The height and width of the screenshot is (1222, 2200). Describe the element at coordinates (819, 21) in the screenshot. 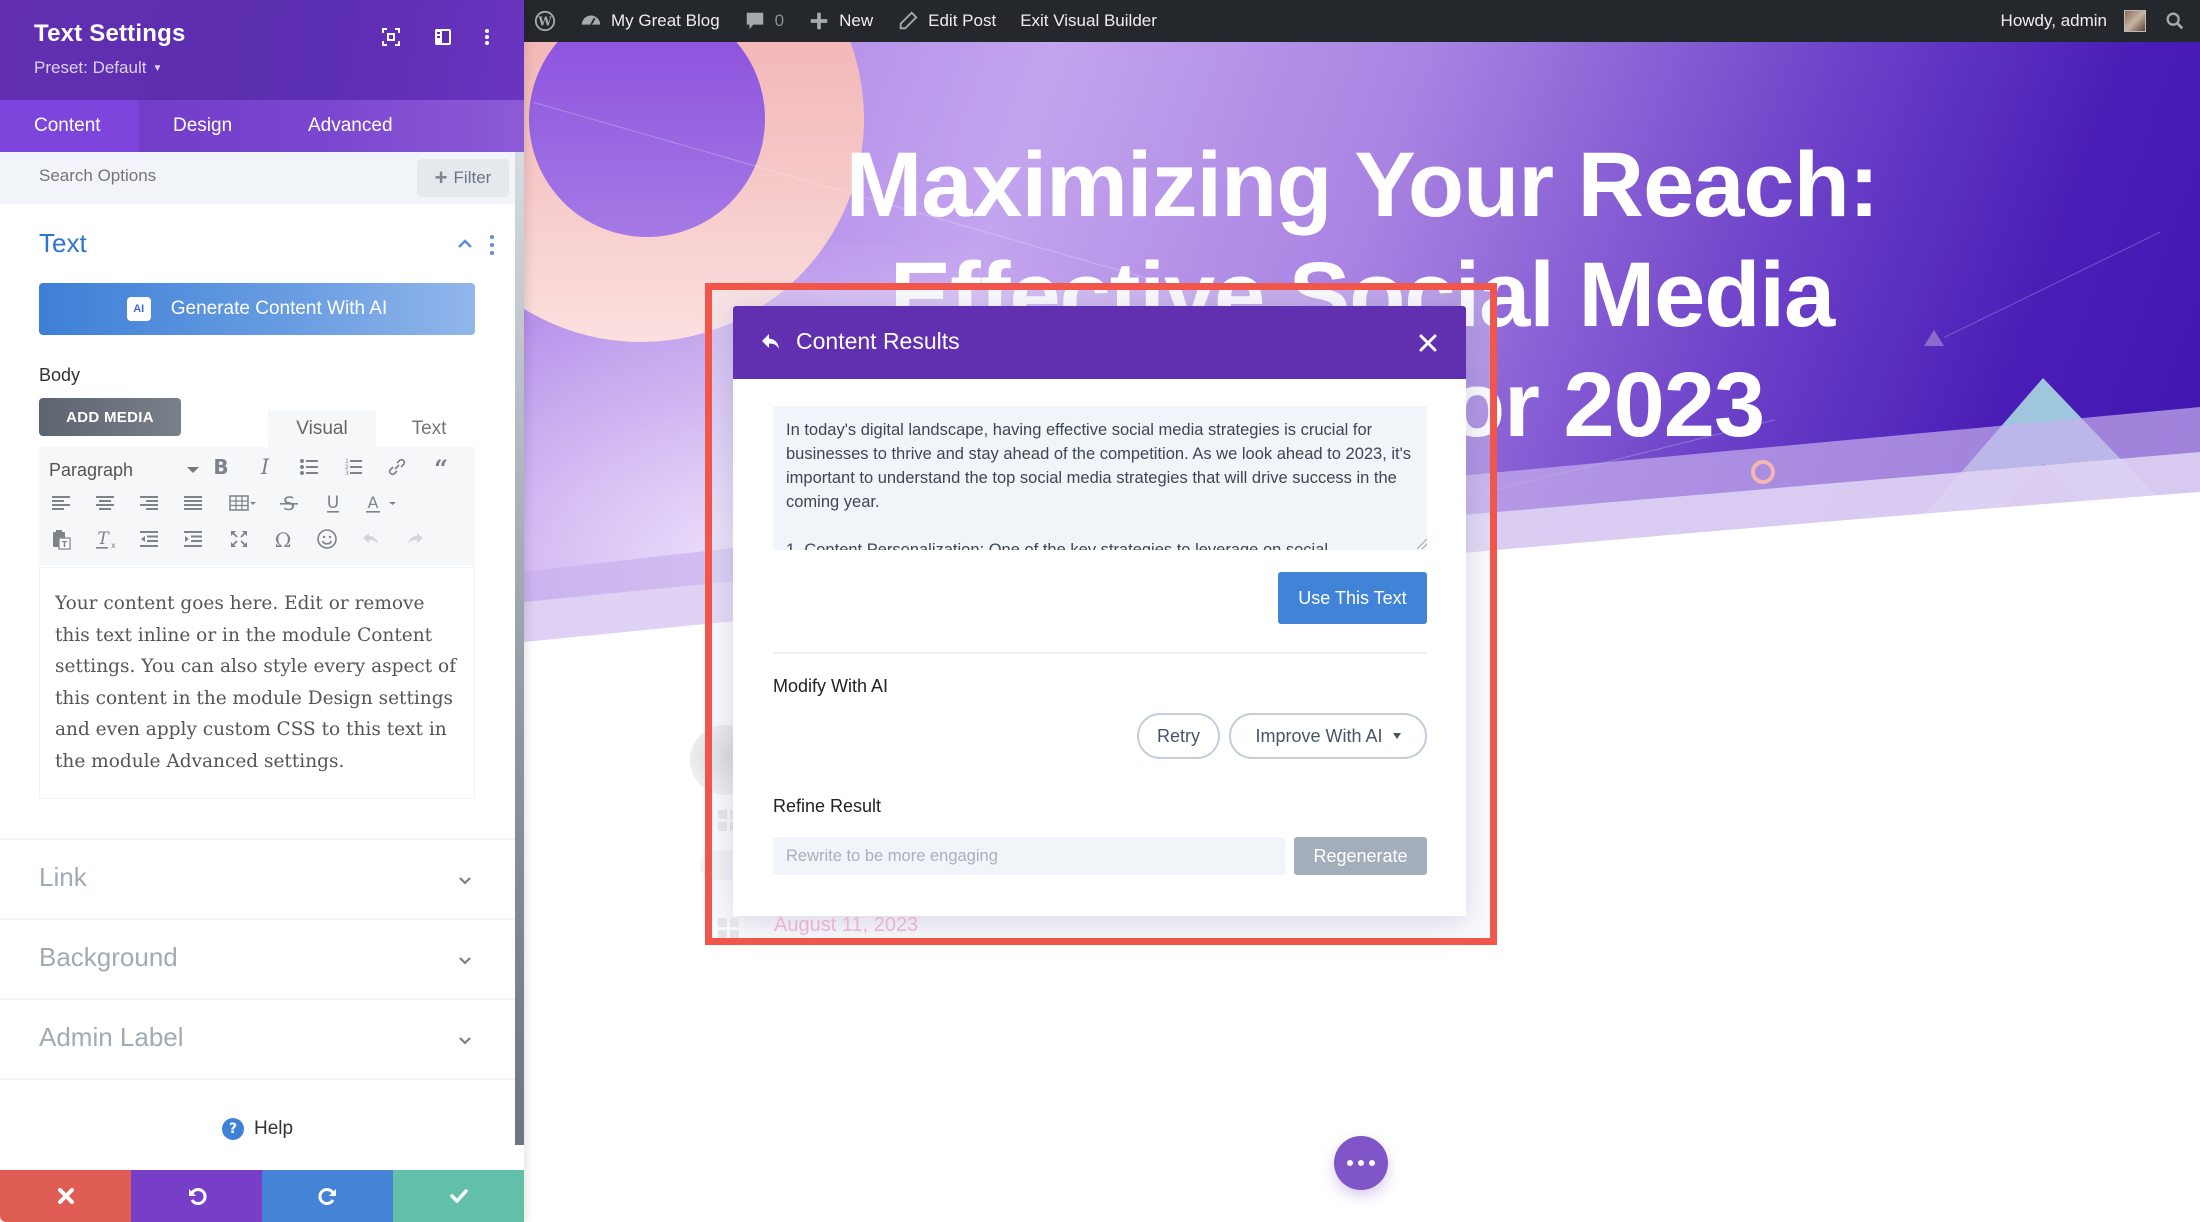

I see `plus-icon` at that location.